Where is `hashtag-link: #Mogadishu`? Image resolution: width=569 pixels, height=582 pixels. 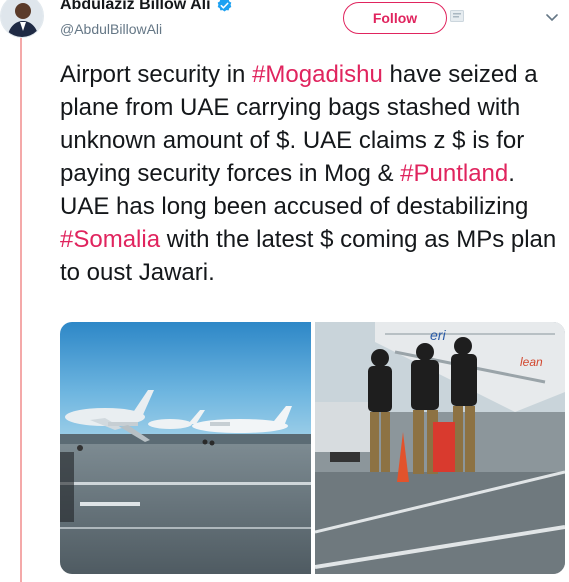
hashtag-link: #Mogadishu is located at coordinates (317, 74).